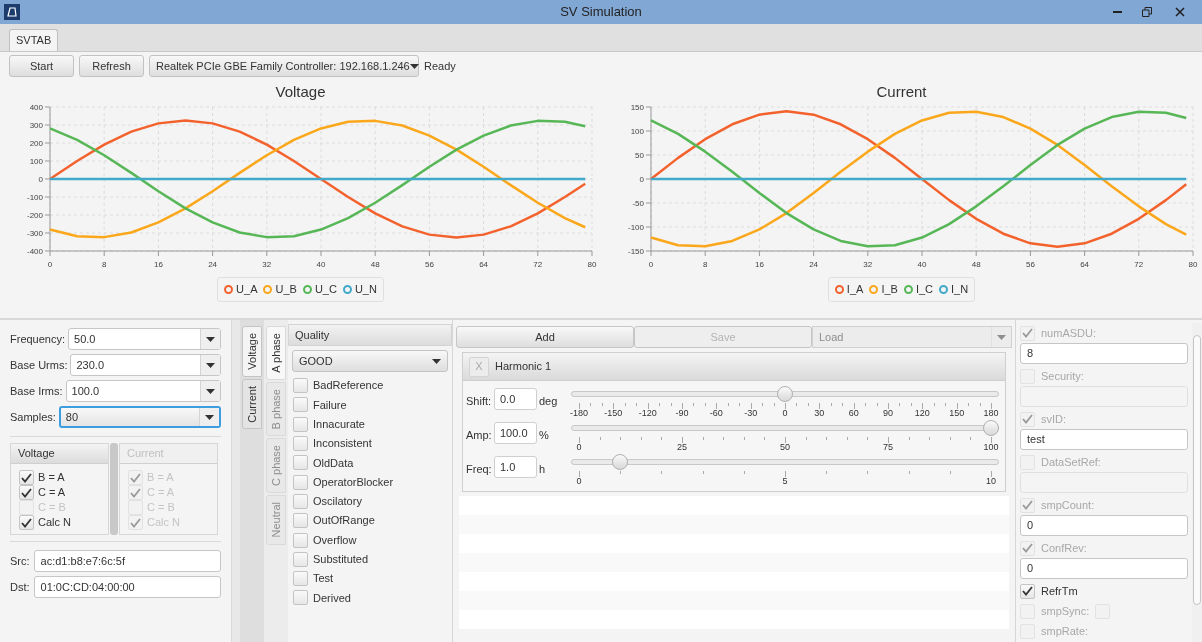  I want to click on y-tick-label: -100, so click(34, 197).